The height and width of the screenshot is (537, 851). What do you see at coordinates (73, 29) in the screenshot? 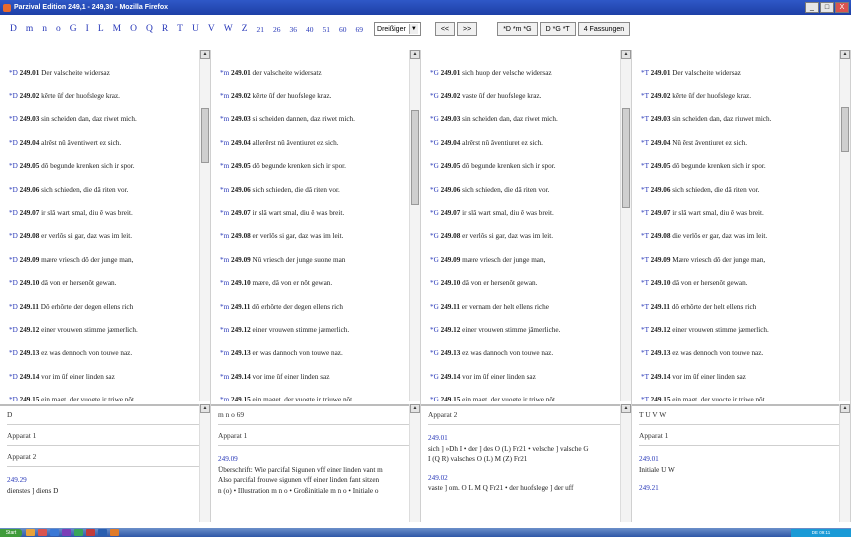
I see `nav-link-G: G` at bounding box center [73, 29].